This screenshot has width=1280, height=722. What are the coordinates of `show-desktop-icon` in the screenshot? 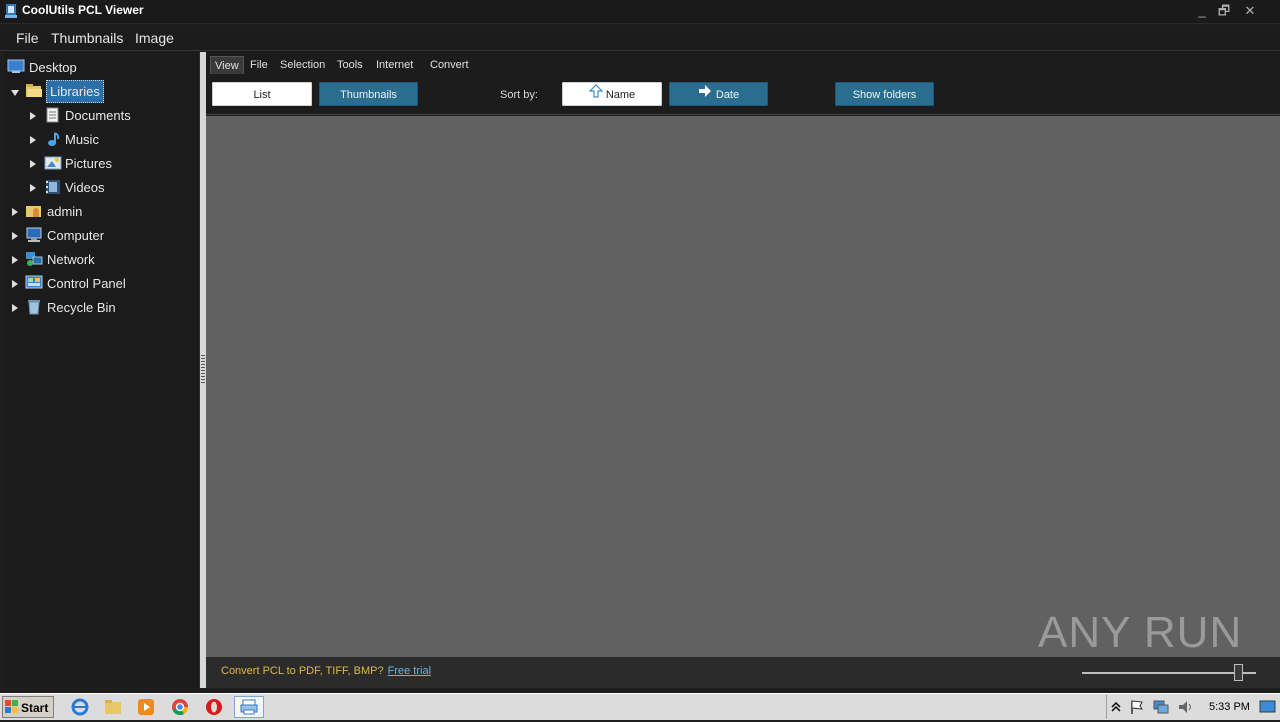 It's located at (1268, 709).